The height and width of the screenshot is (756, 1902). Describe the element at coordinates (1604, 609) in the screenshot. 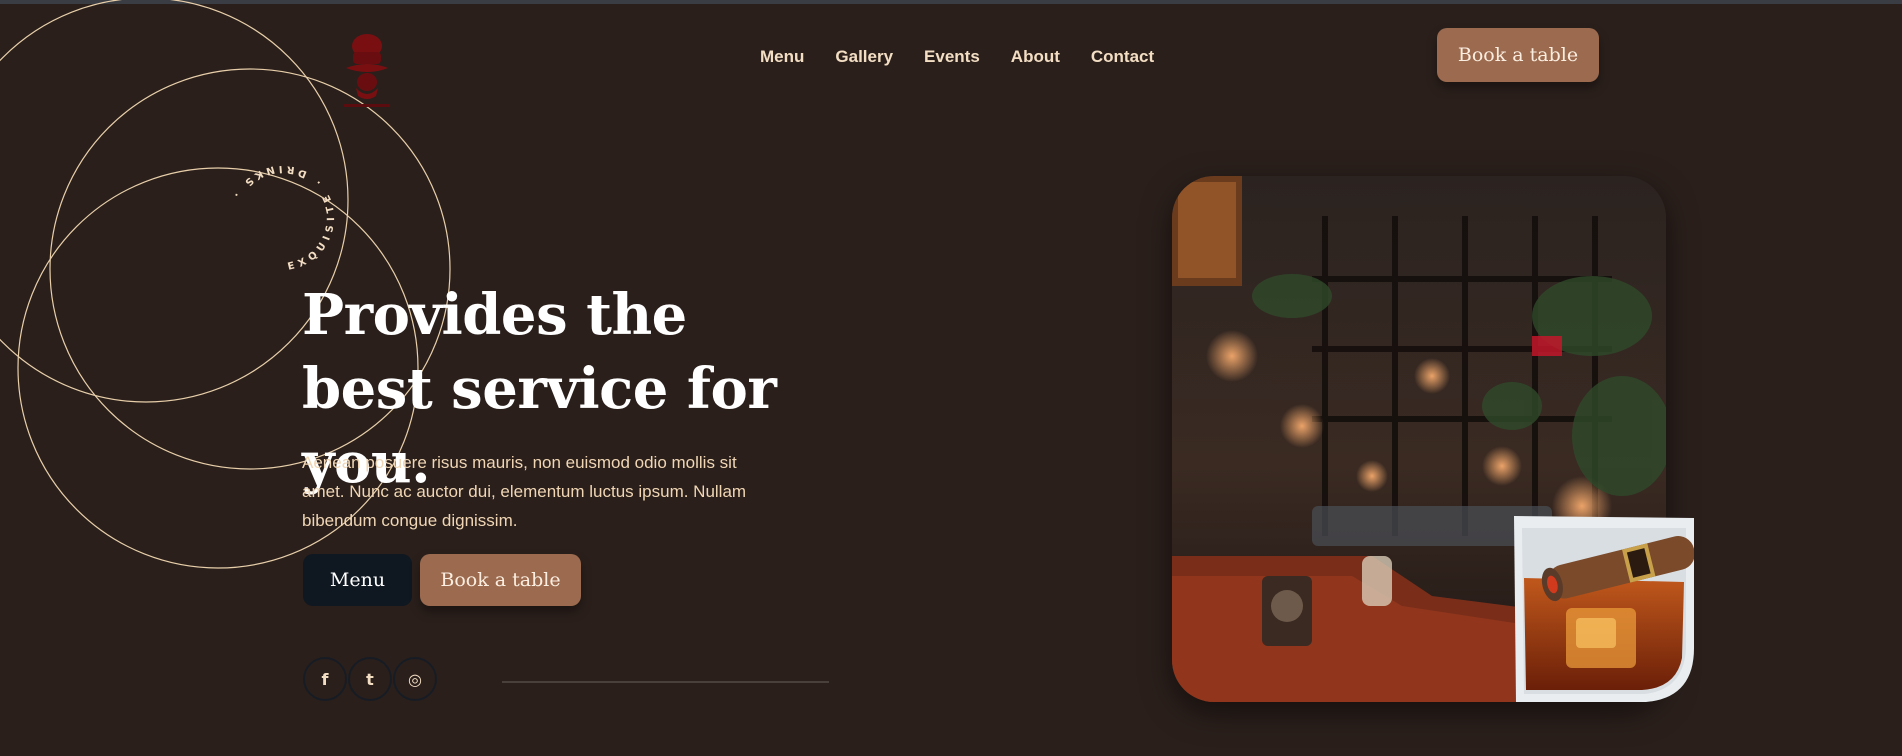

I see `whiskey-cigar-image` at that location.